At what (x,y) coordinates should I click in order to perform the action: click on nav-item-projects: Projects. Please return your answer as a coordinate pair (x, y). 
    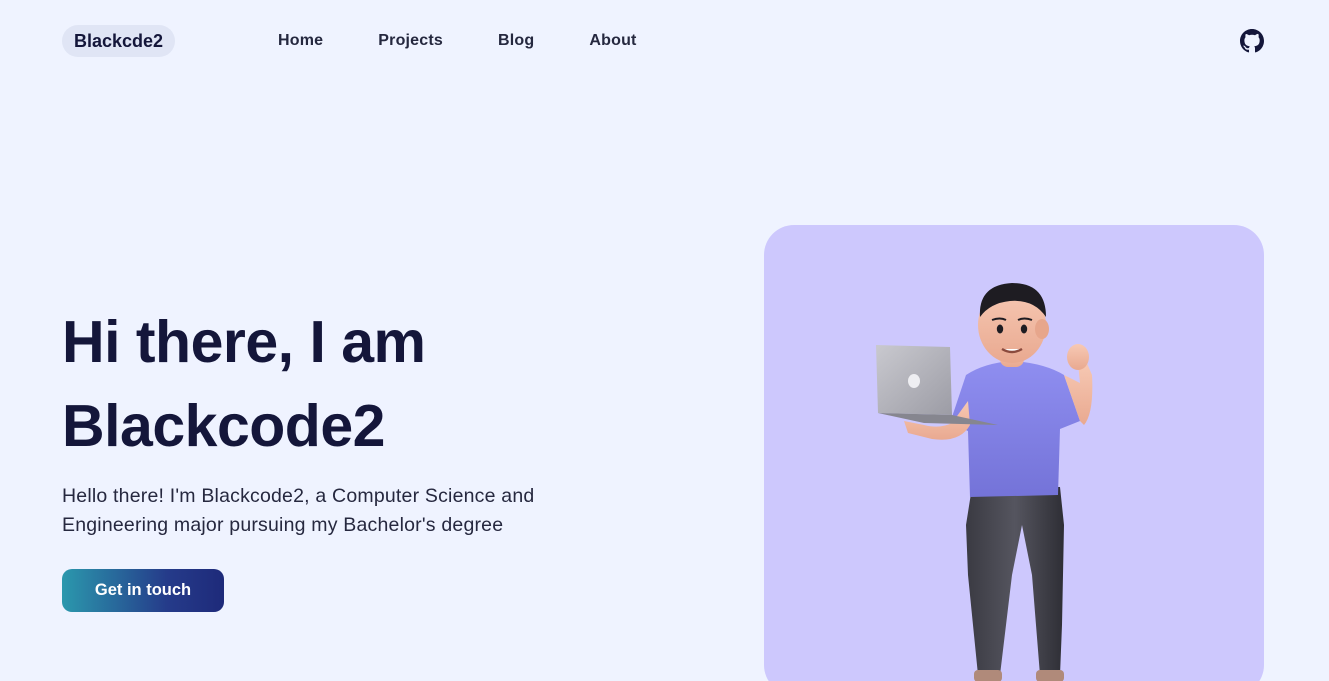
    Looking at the image, I should click on (410, 41).